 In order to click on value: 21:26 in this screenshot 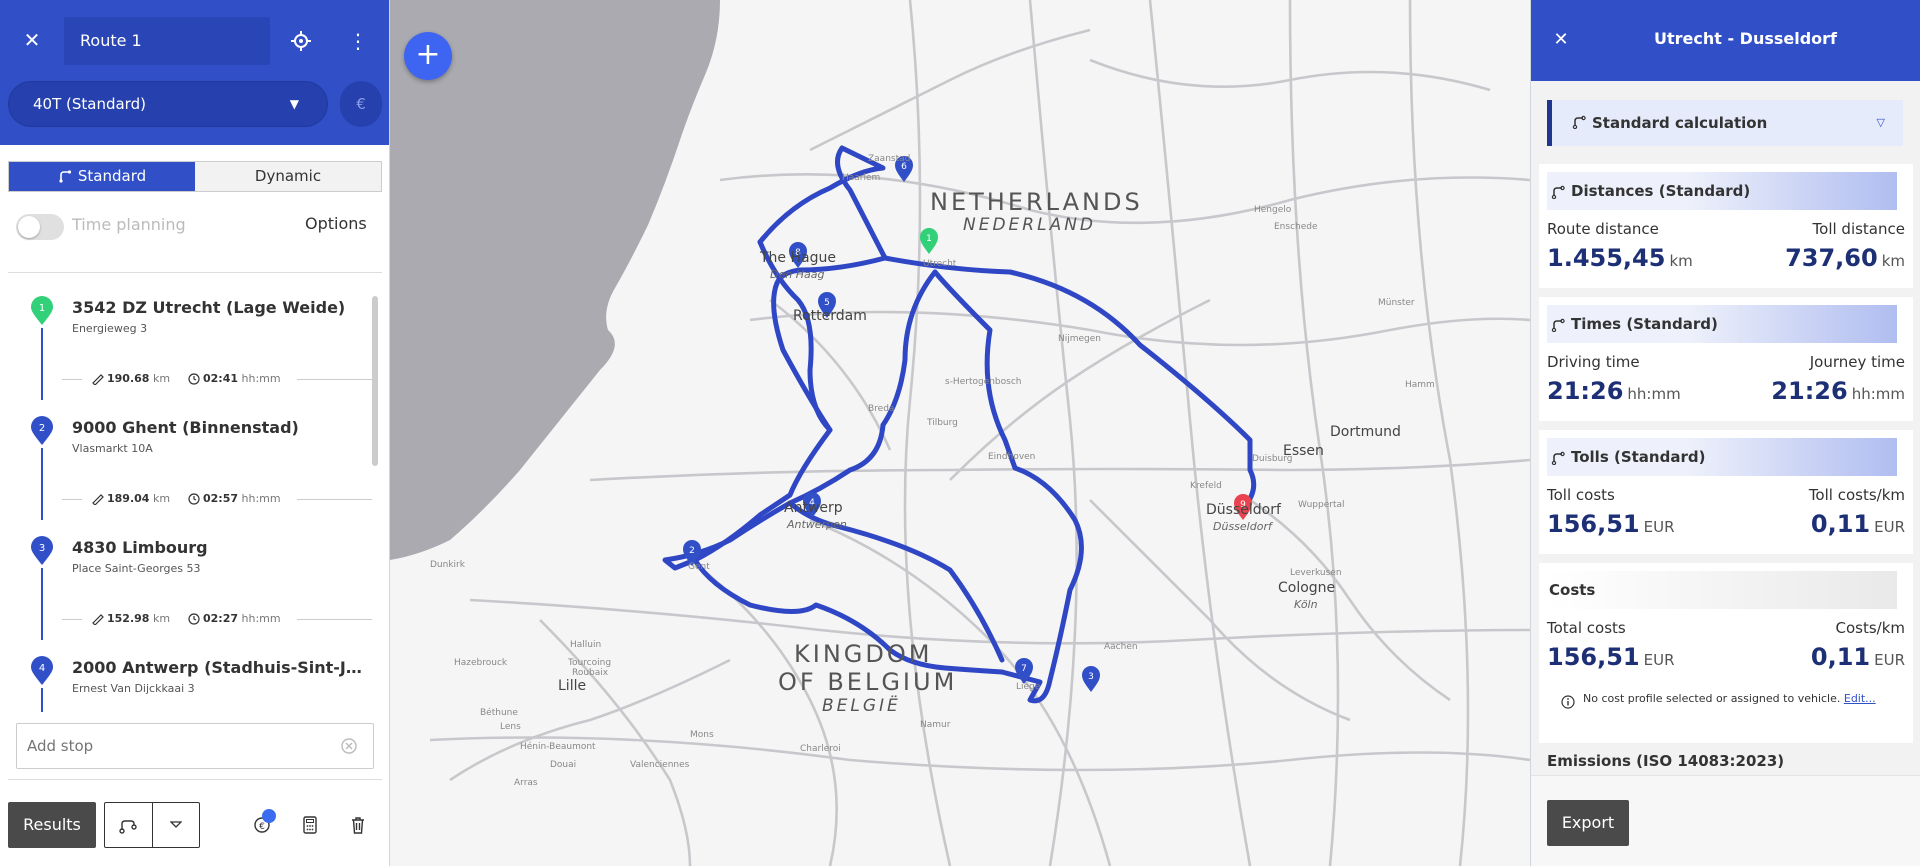, I will do `click(1809, 391)`.